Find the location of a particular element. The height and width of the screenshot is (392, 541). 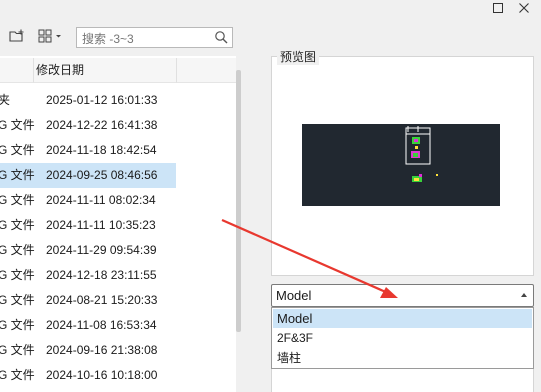

layout-option: 2F&3F is located at coordinates (402, 338).